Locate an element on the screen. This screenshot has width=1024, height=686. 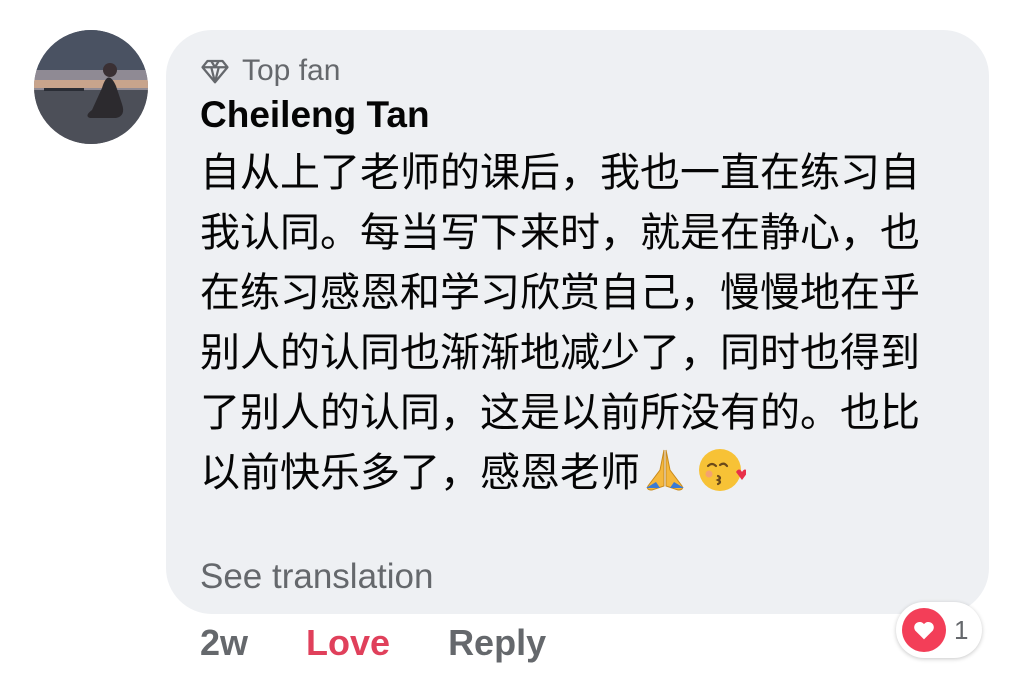
top-fan-badge: Top fan is located at coordinates (270, 71).